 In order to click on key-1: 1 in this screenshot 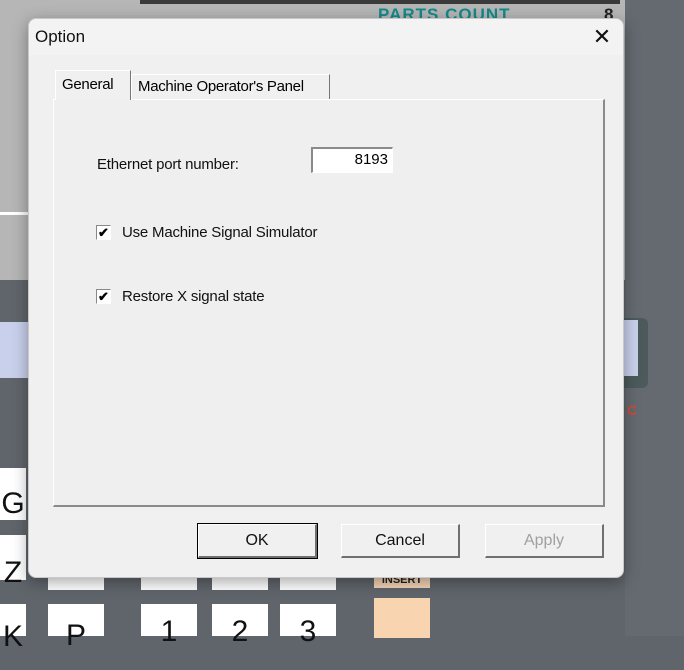, I will do `click(169, 626)`.